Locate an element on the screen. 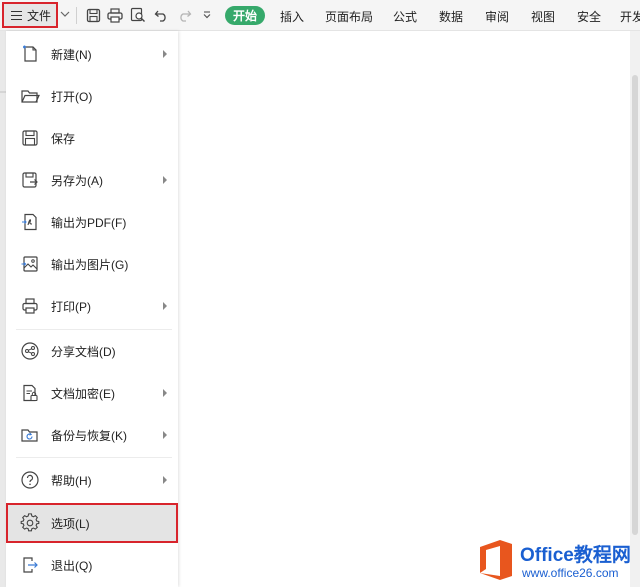 The image size is (640, 587). office-logo-icon is located at coordinates (496, 560).